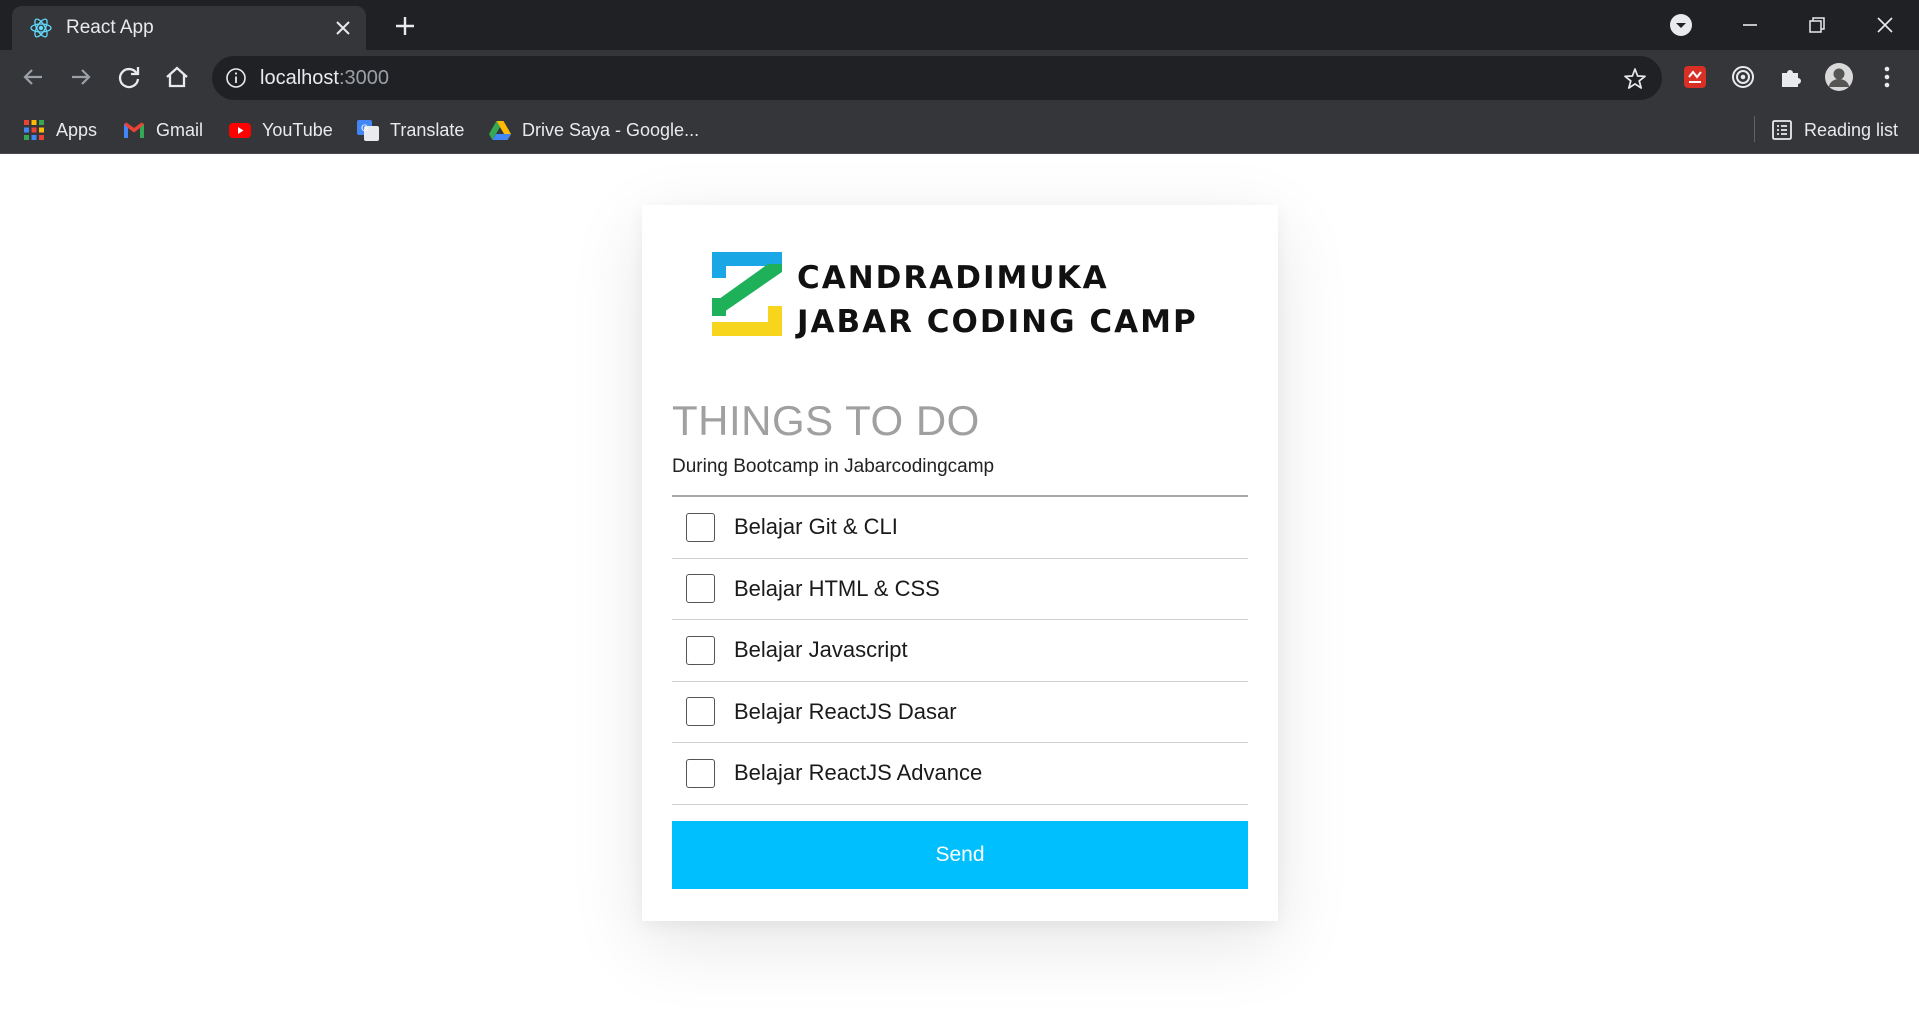  I want to click on extensions-puzzle-icon, so click(1791, 77).